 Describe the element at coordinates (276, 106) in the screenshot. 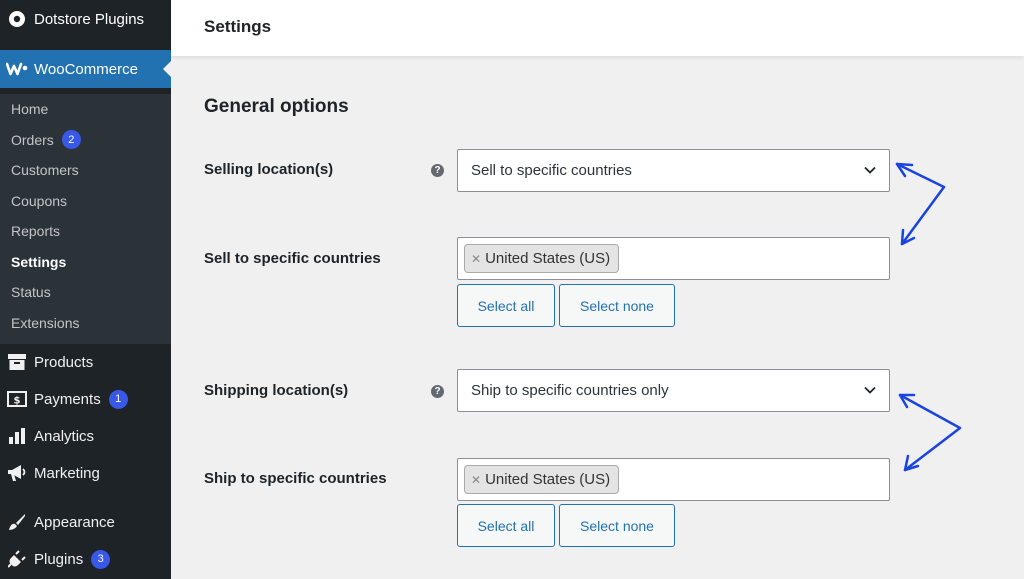

I see `section-title: General options` at that location.